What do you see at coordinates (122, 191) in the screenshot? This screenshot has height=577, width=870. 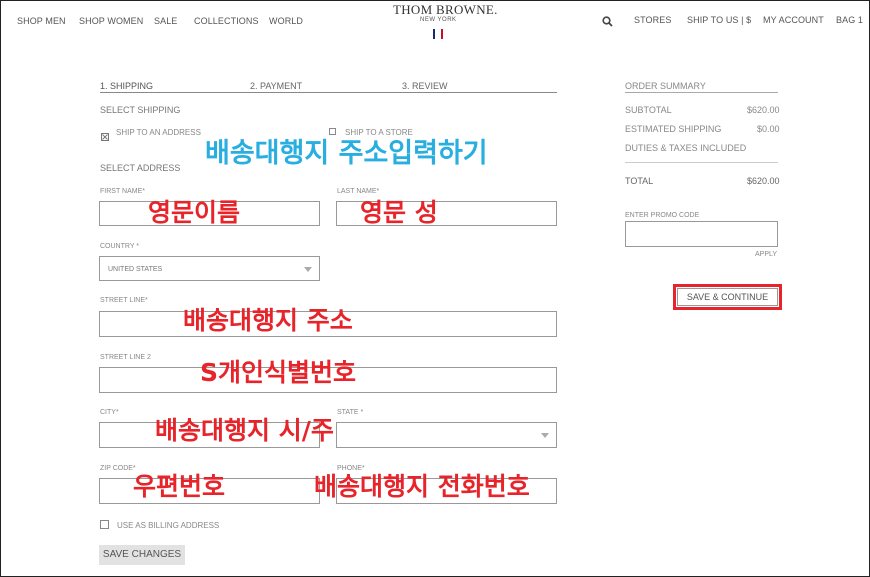 I see `first-name-label: FIRST NAME*` at bounding box center [122, 191].